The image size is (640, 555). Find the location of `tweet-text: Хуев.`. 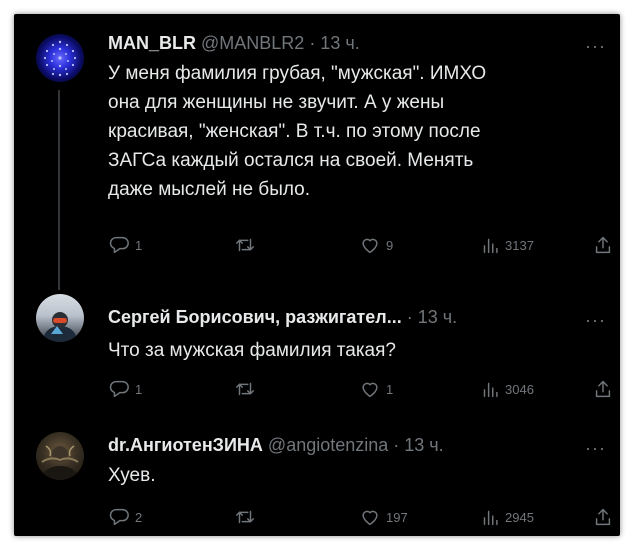

tweet-text: Хуев. is located at coordinates (132, 475).